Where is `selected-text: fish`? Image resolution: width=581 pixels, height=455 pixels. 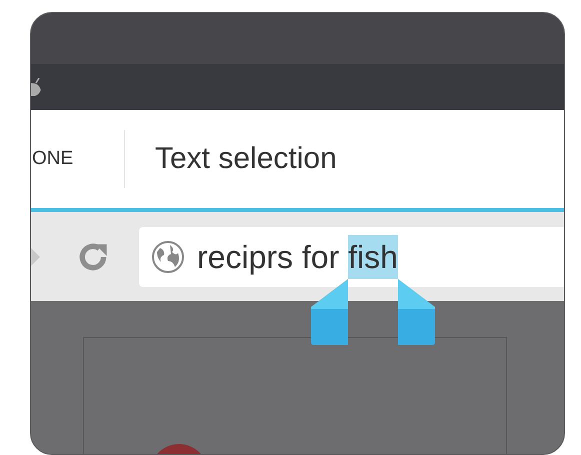
selected-text: fish is located at coordinates (373, 256).